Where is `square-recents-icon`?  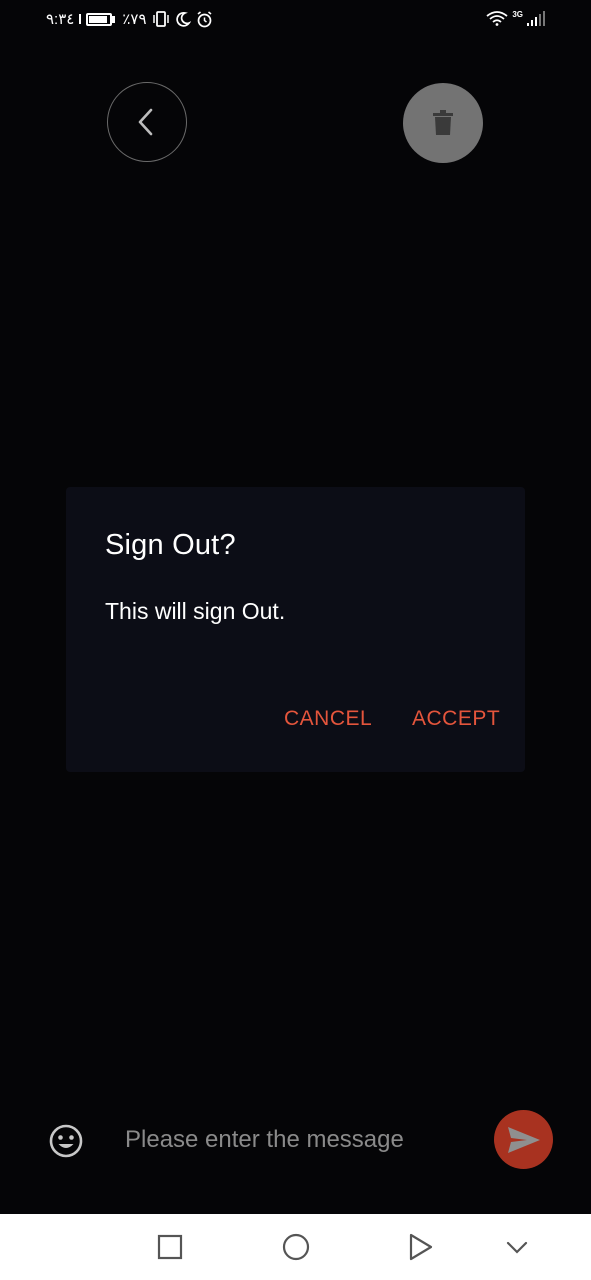
square-recents-icon is located at coordinates (170, 1247).